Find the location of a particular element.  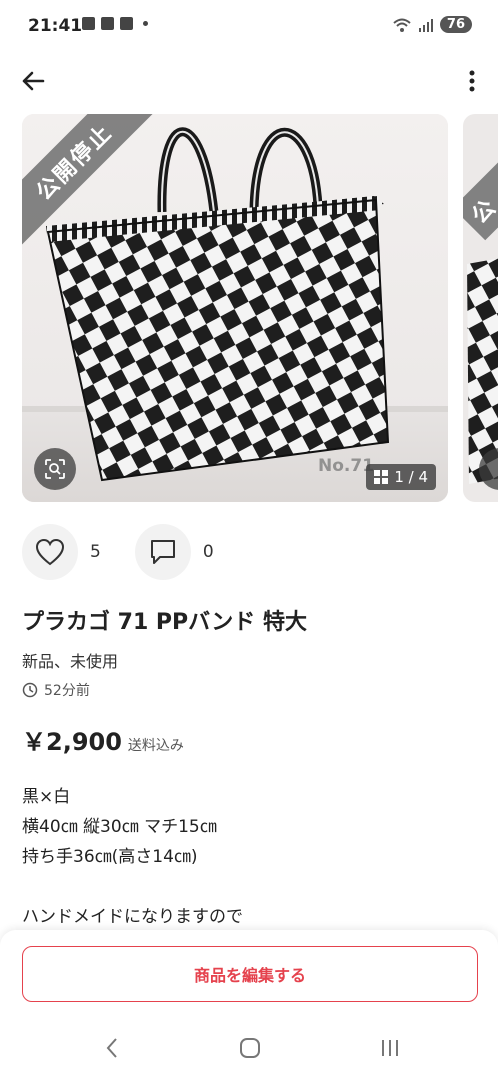

comment-icon is located at coordinates (162, 552).